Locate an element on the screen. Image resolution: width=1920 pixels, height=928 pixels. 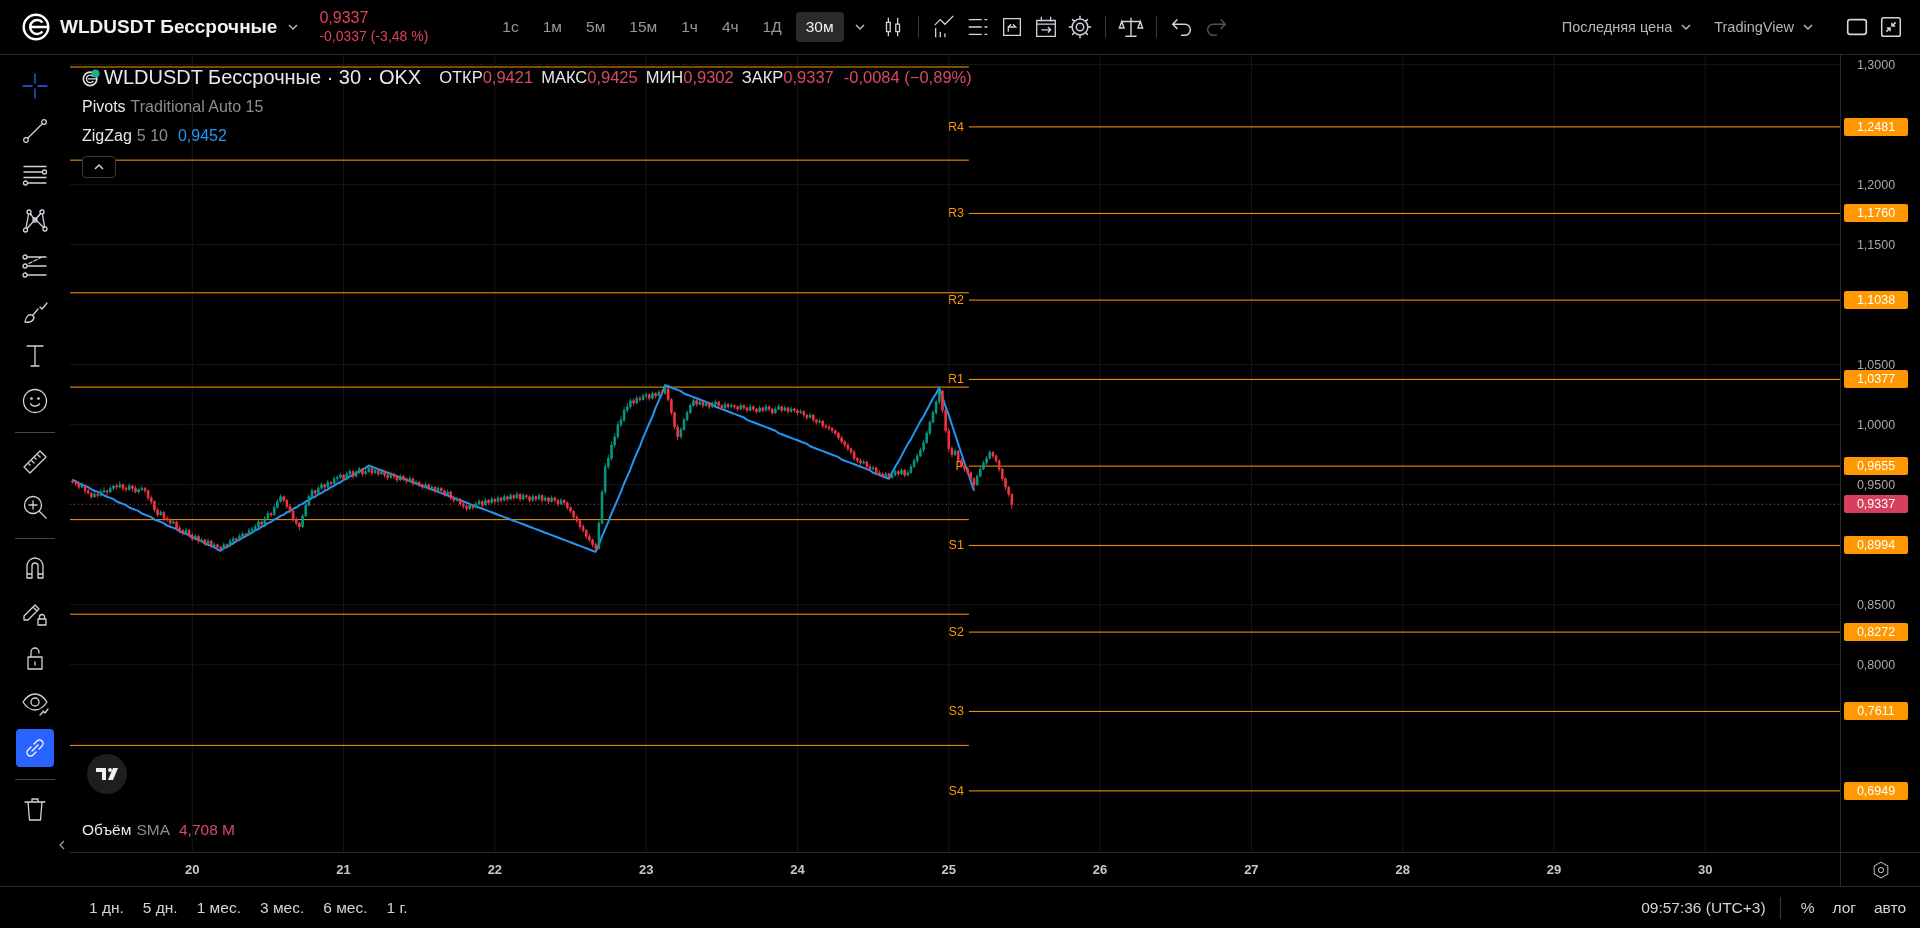
last-price: 0,9337 is located at coordinates (344, 18).